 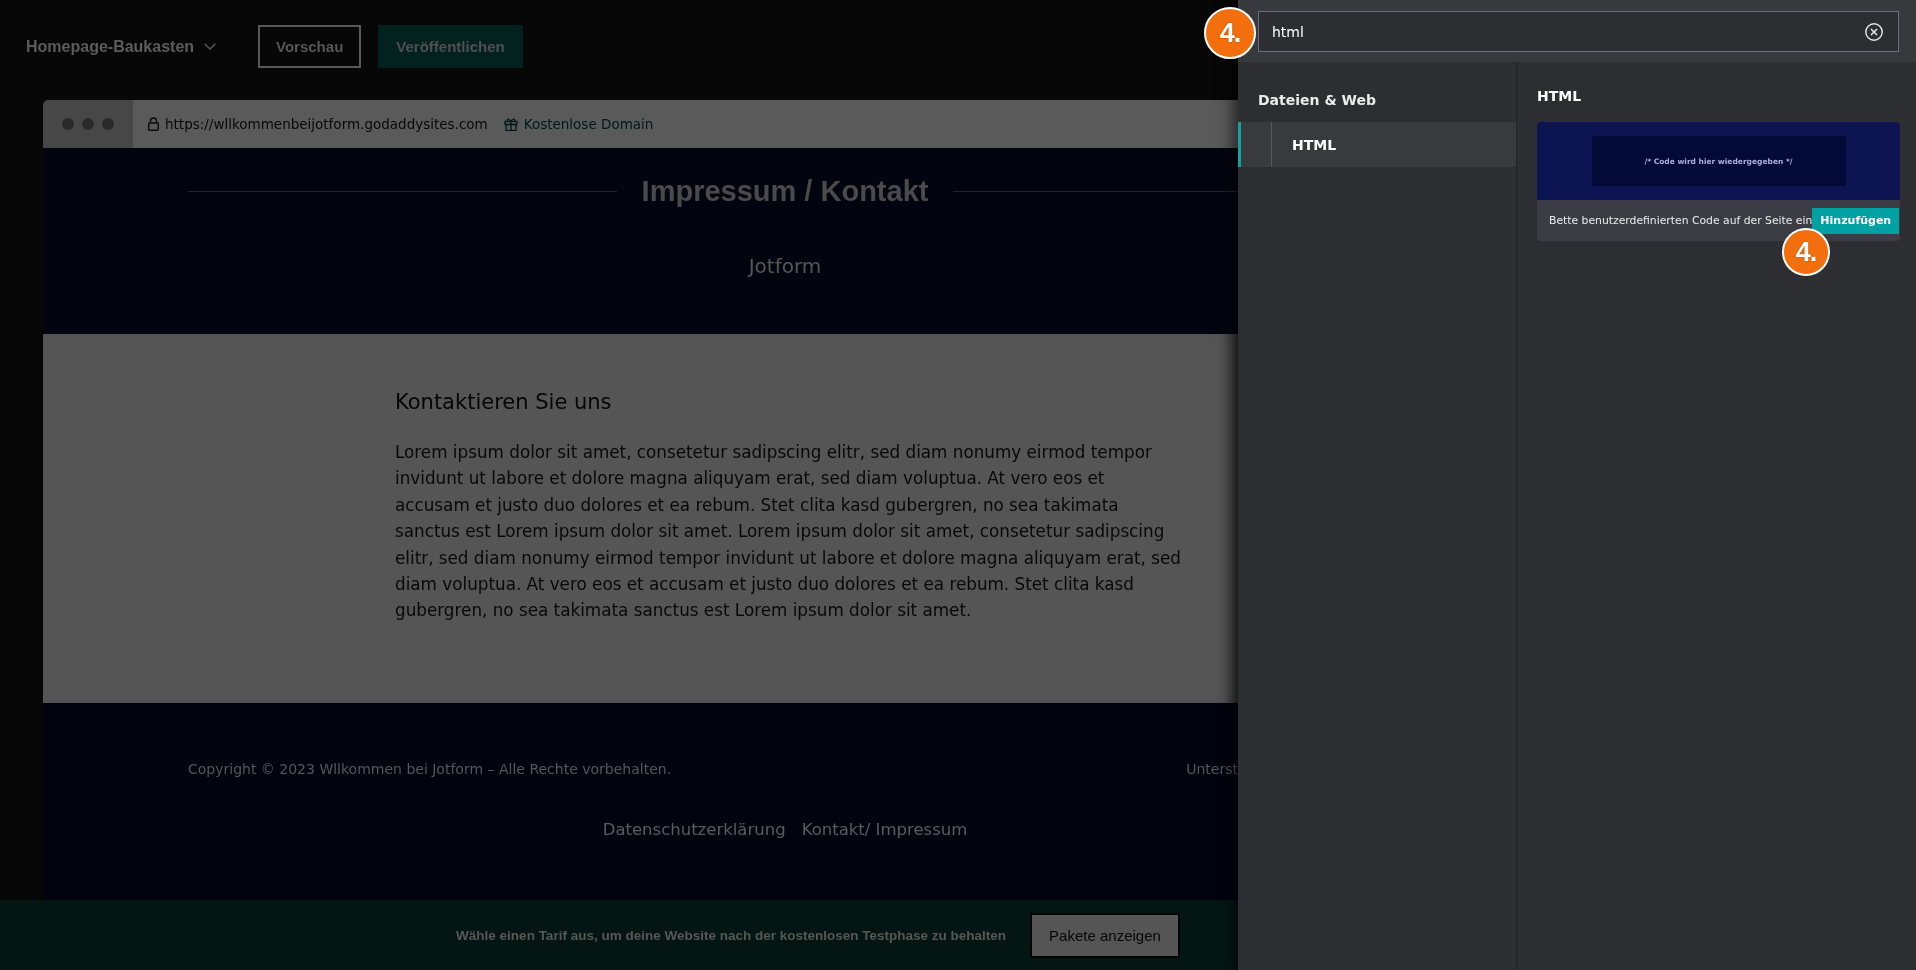 I want to click on category-heading: Dateien & Web, so click(x=1316, y=100).